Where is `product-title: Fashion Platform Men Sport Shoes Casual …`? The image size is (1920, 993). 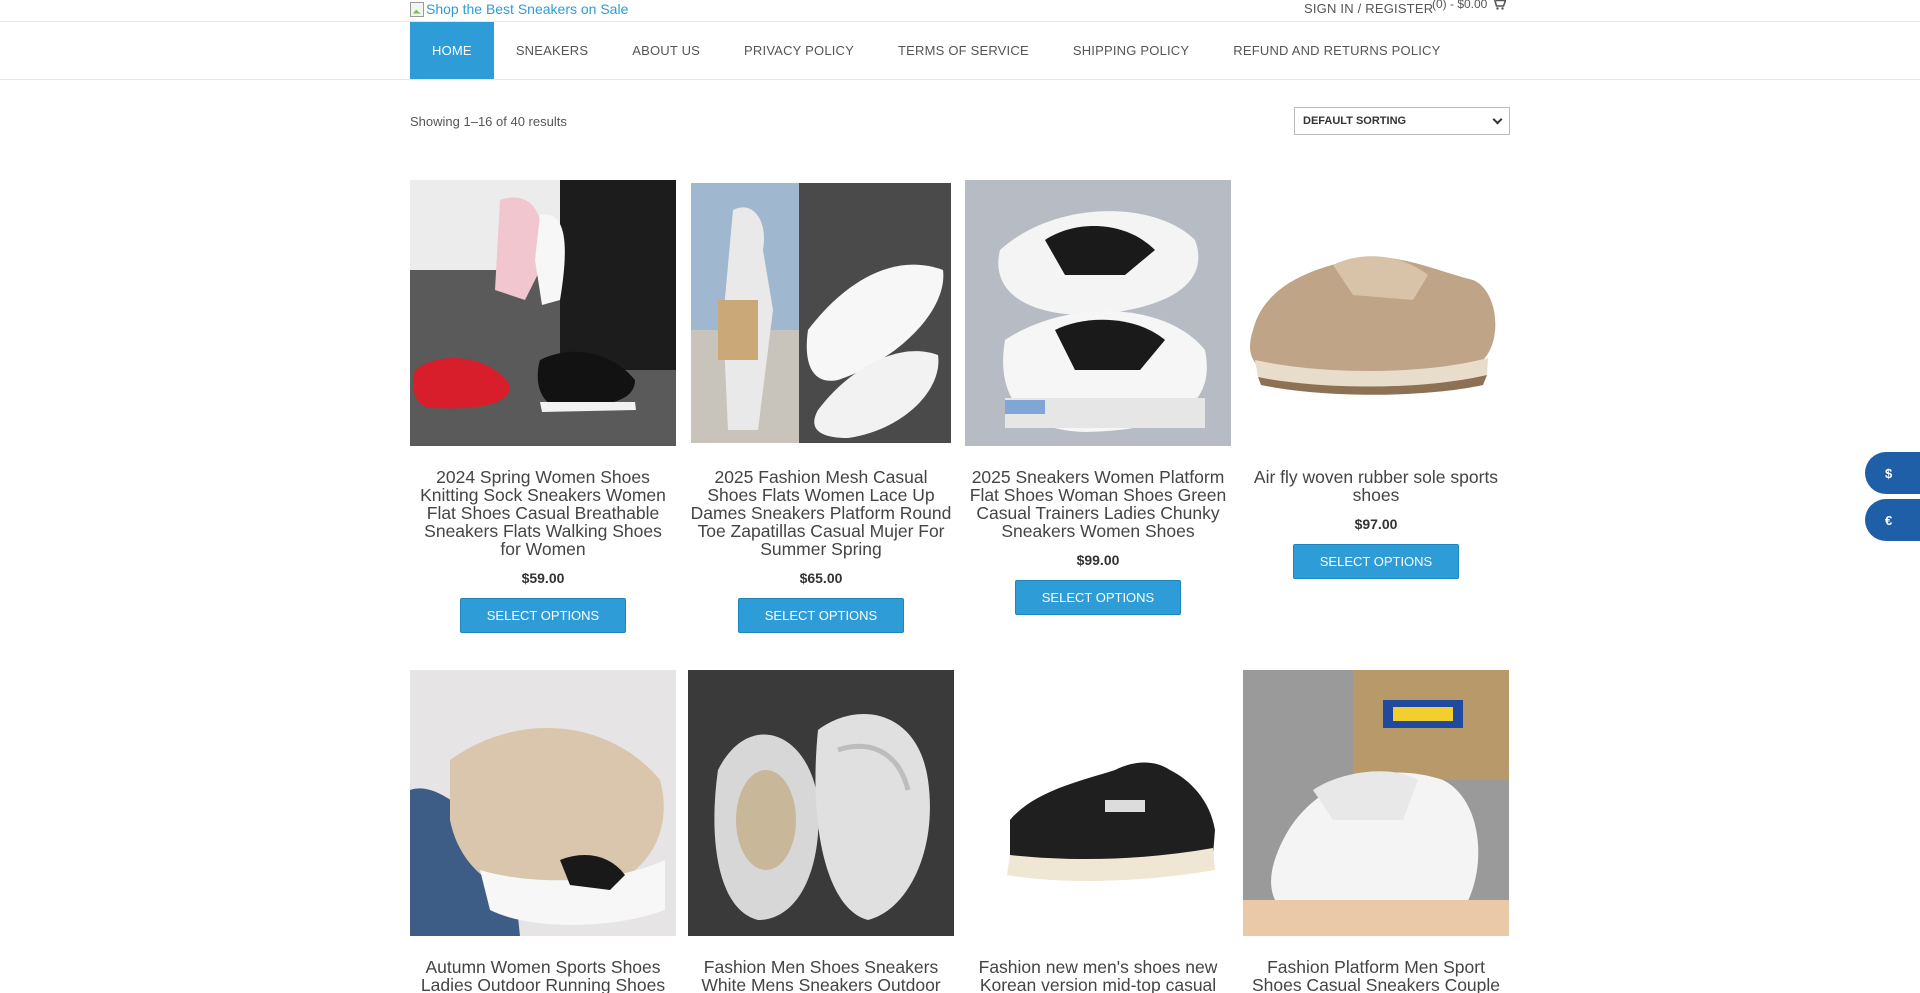
product-title: Fashion Platform Men Sport Shoes Casual … is located at coordinates (1376, 975).